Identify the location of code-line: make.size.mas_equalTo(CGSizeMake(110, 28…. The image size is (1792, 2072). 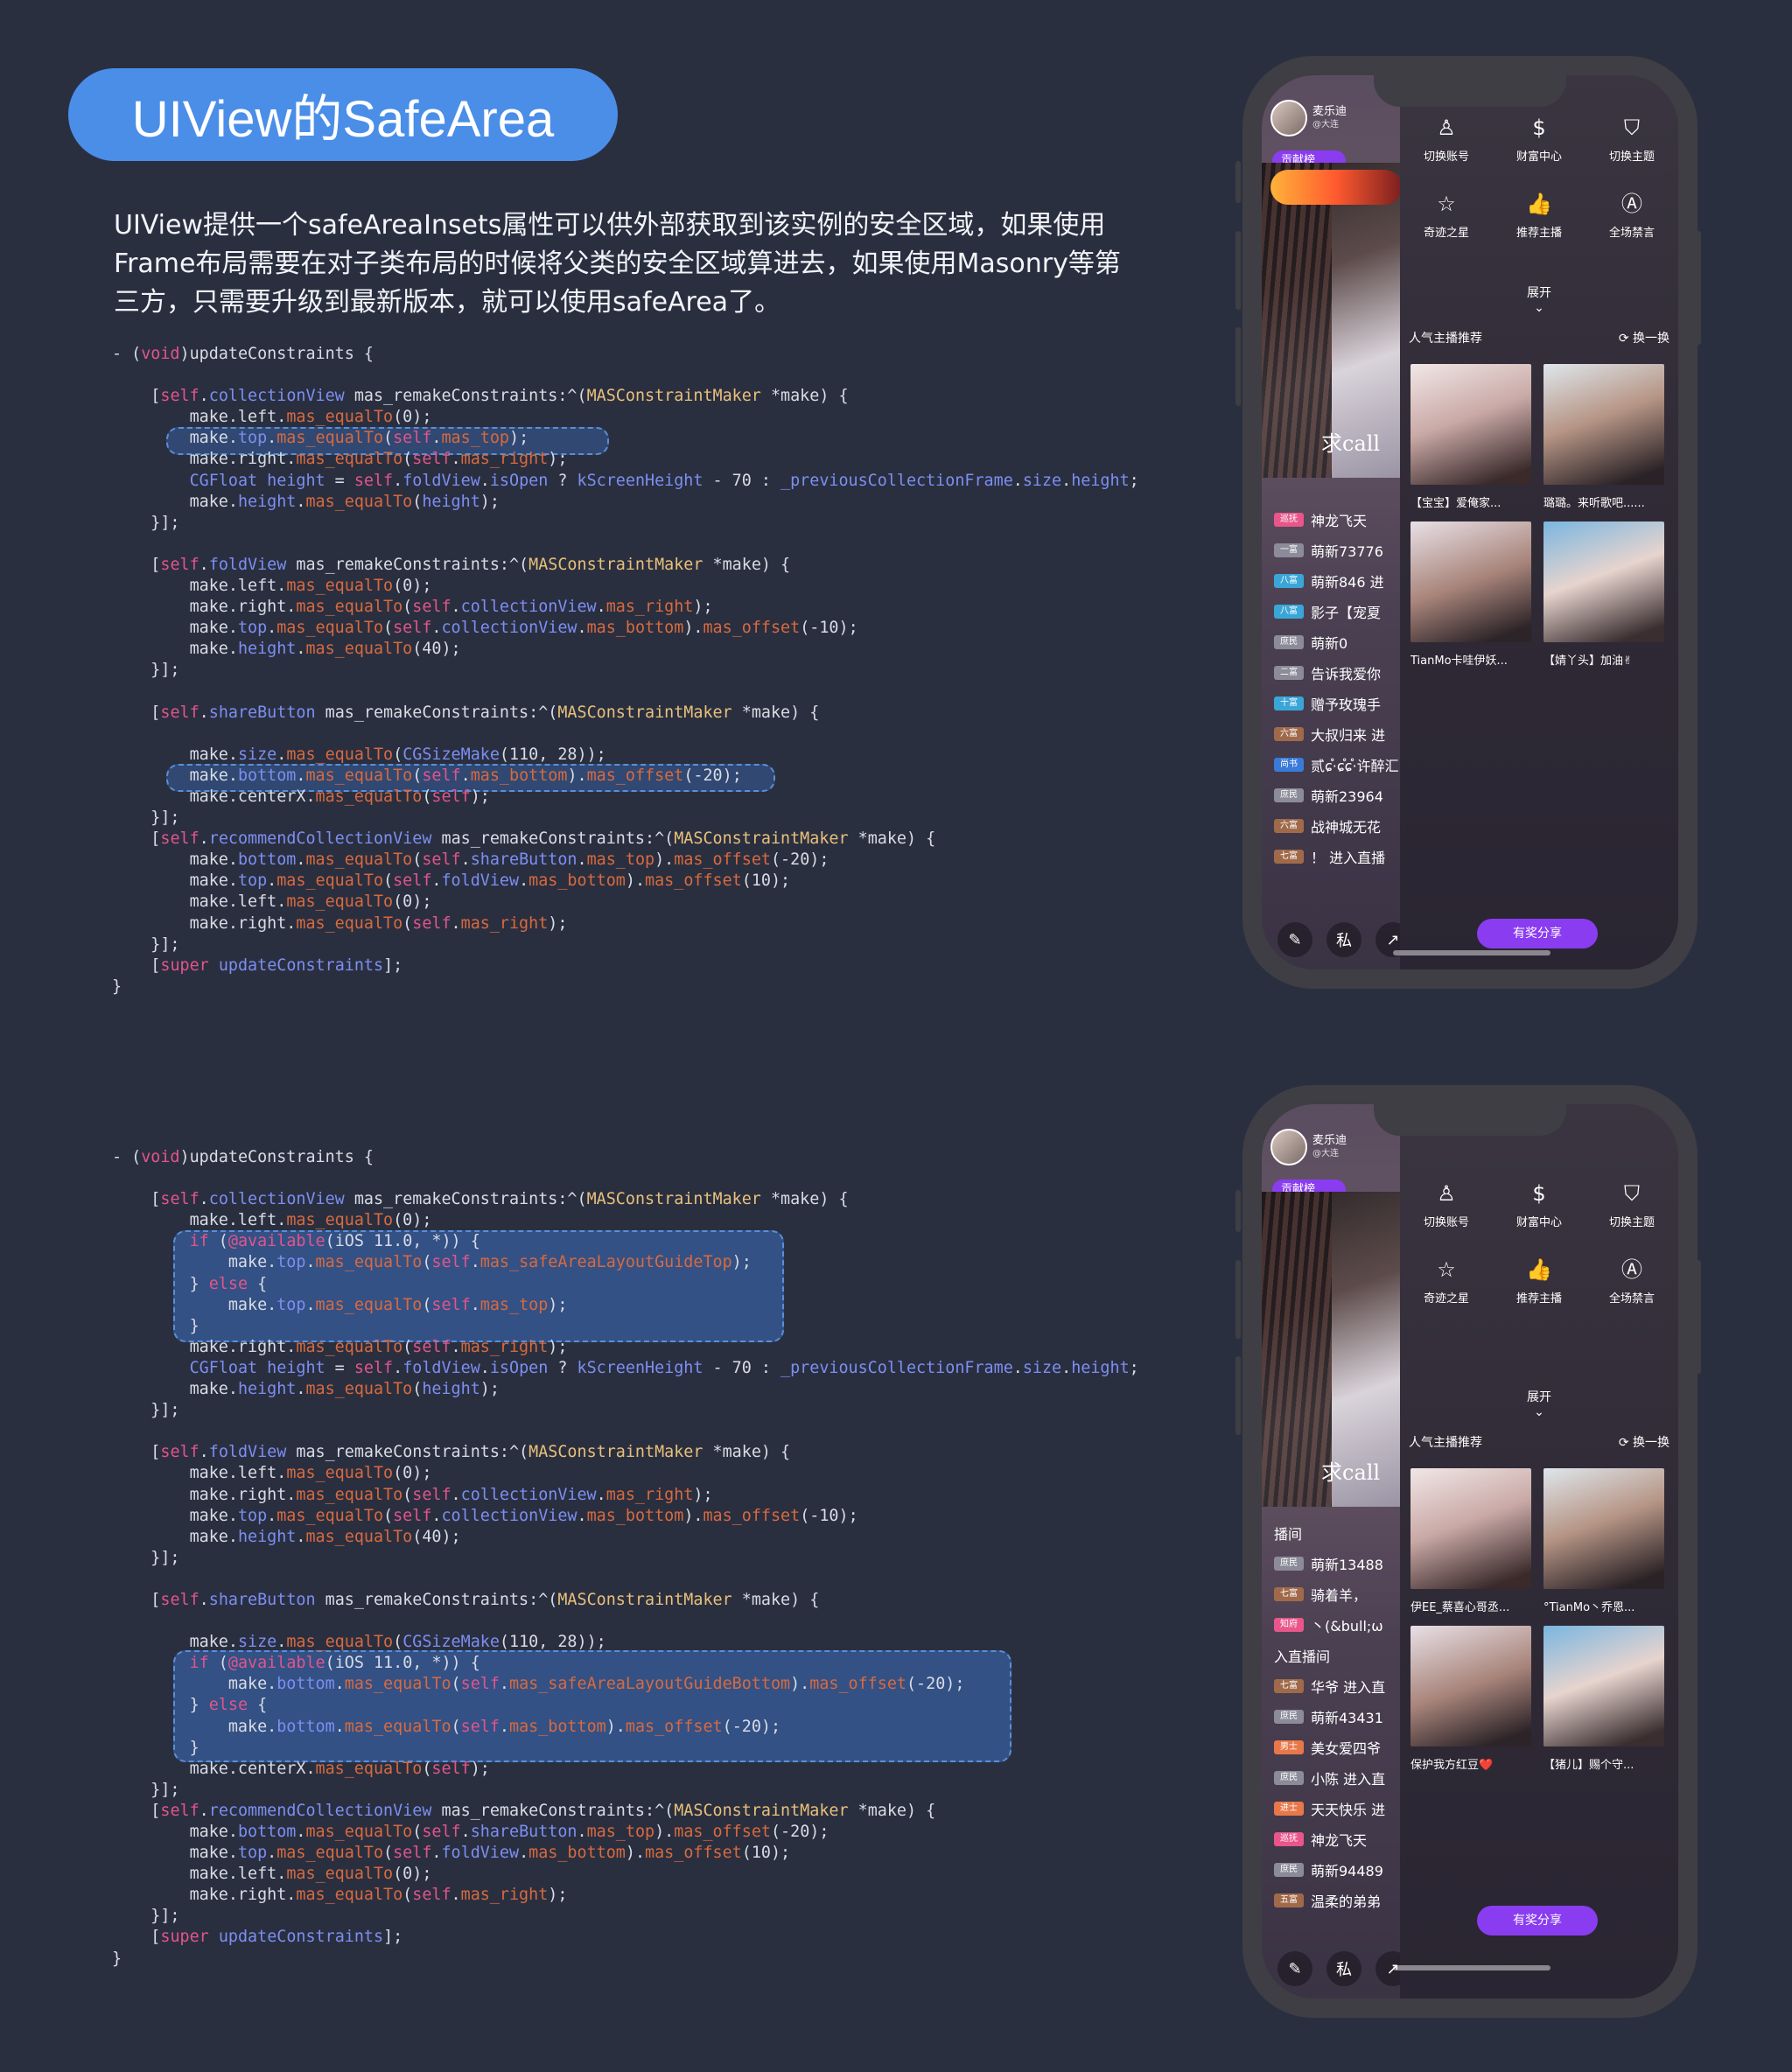
(359, 754).